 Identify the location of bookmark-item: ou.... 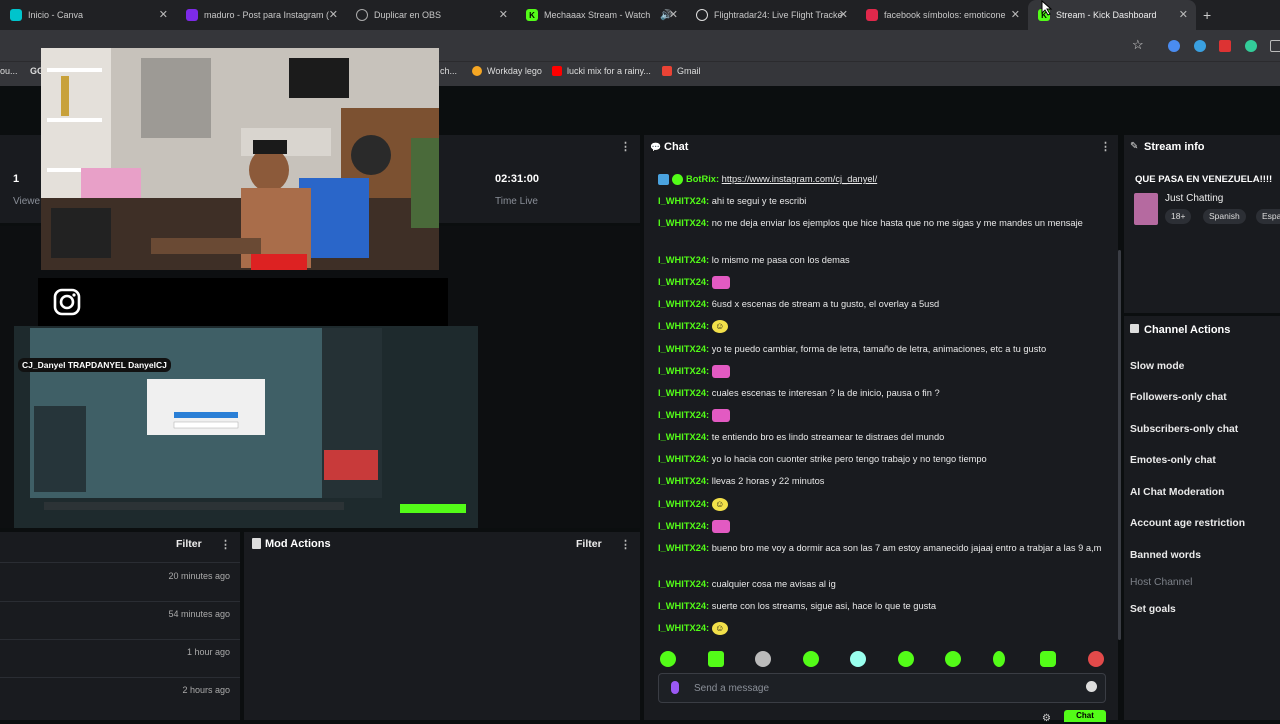
(9, 71).